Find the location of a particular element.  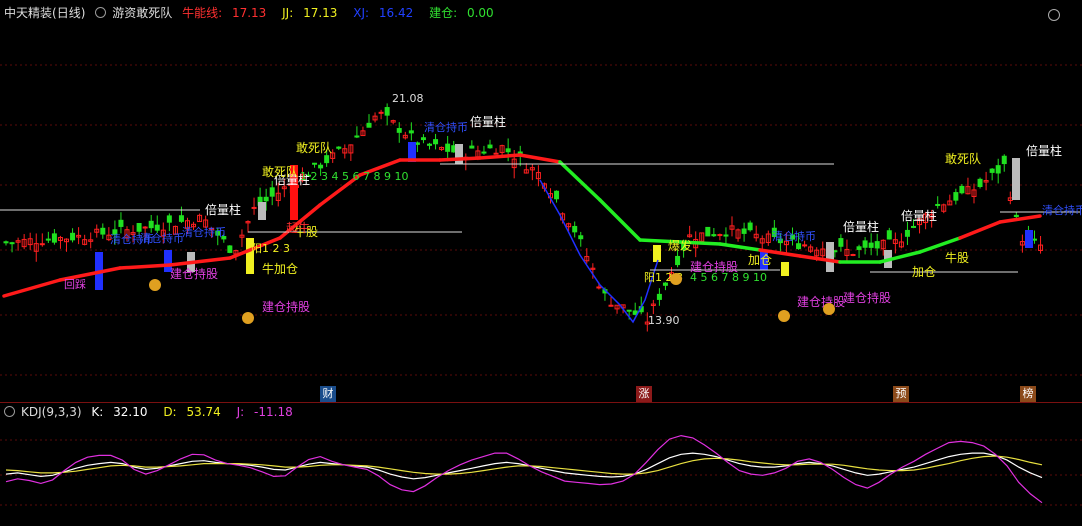

low-price-label: 13.90 is located at coordinates (664, 320).